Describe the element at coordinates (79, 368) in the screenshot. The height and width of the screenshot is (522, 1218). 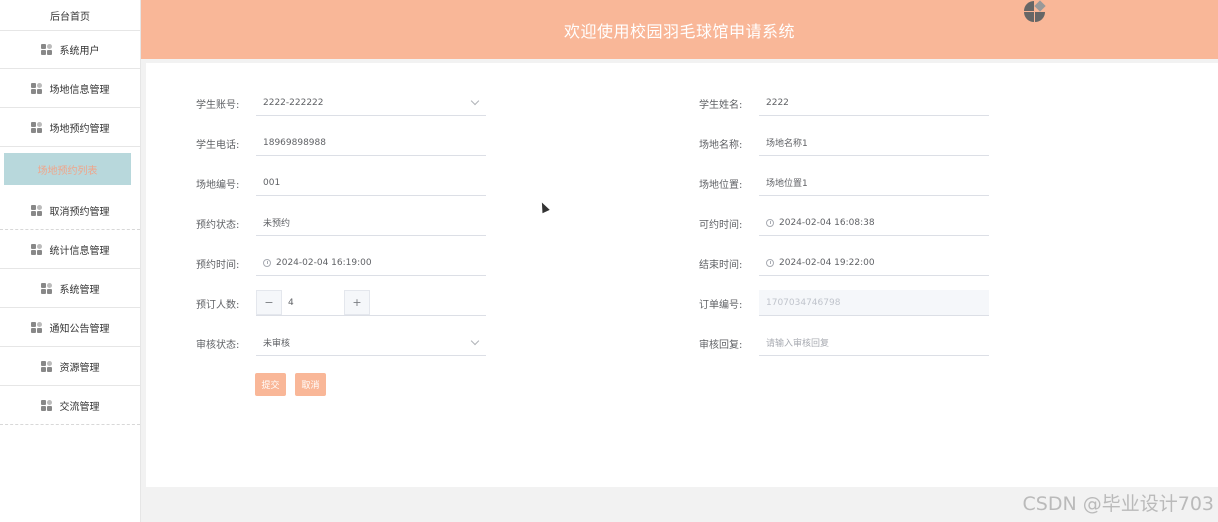
I see `sidebar-item-label: 资源管理` at that location.